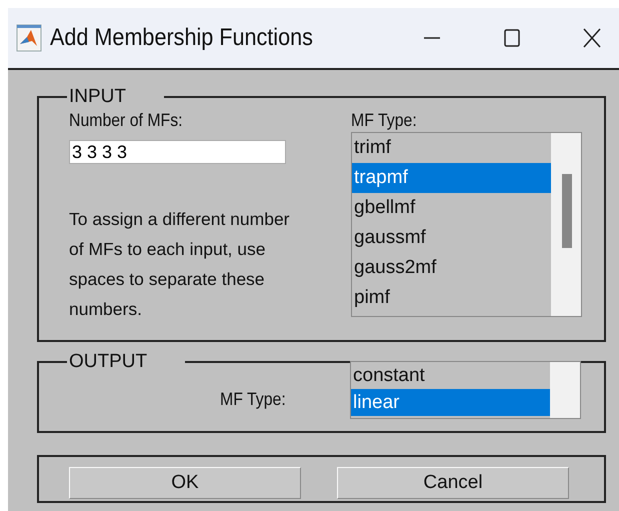  I want to click on app-logo-icon, so click(29, 38).